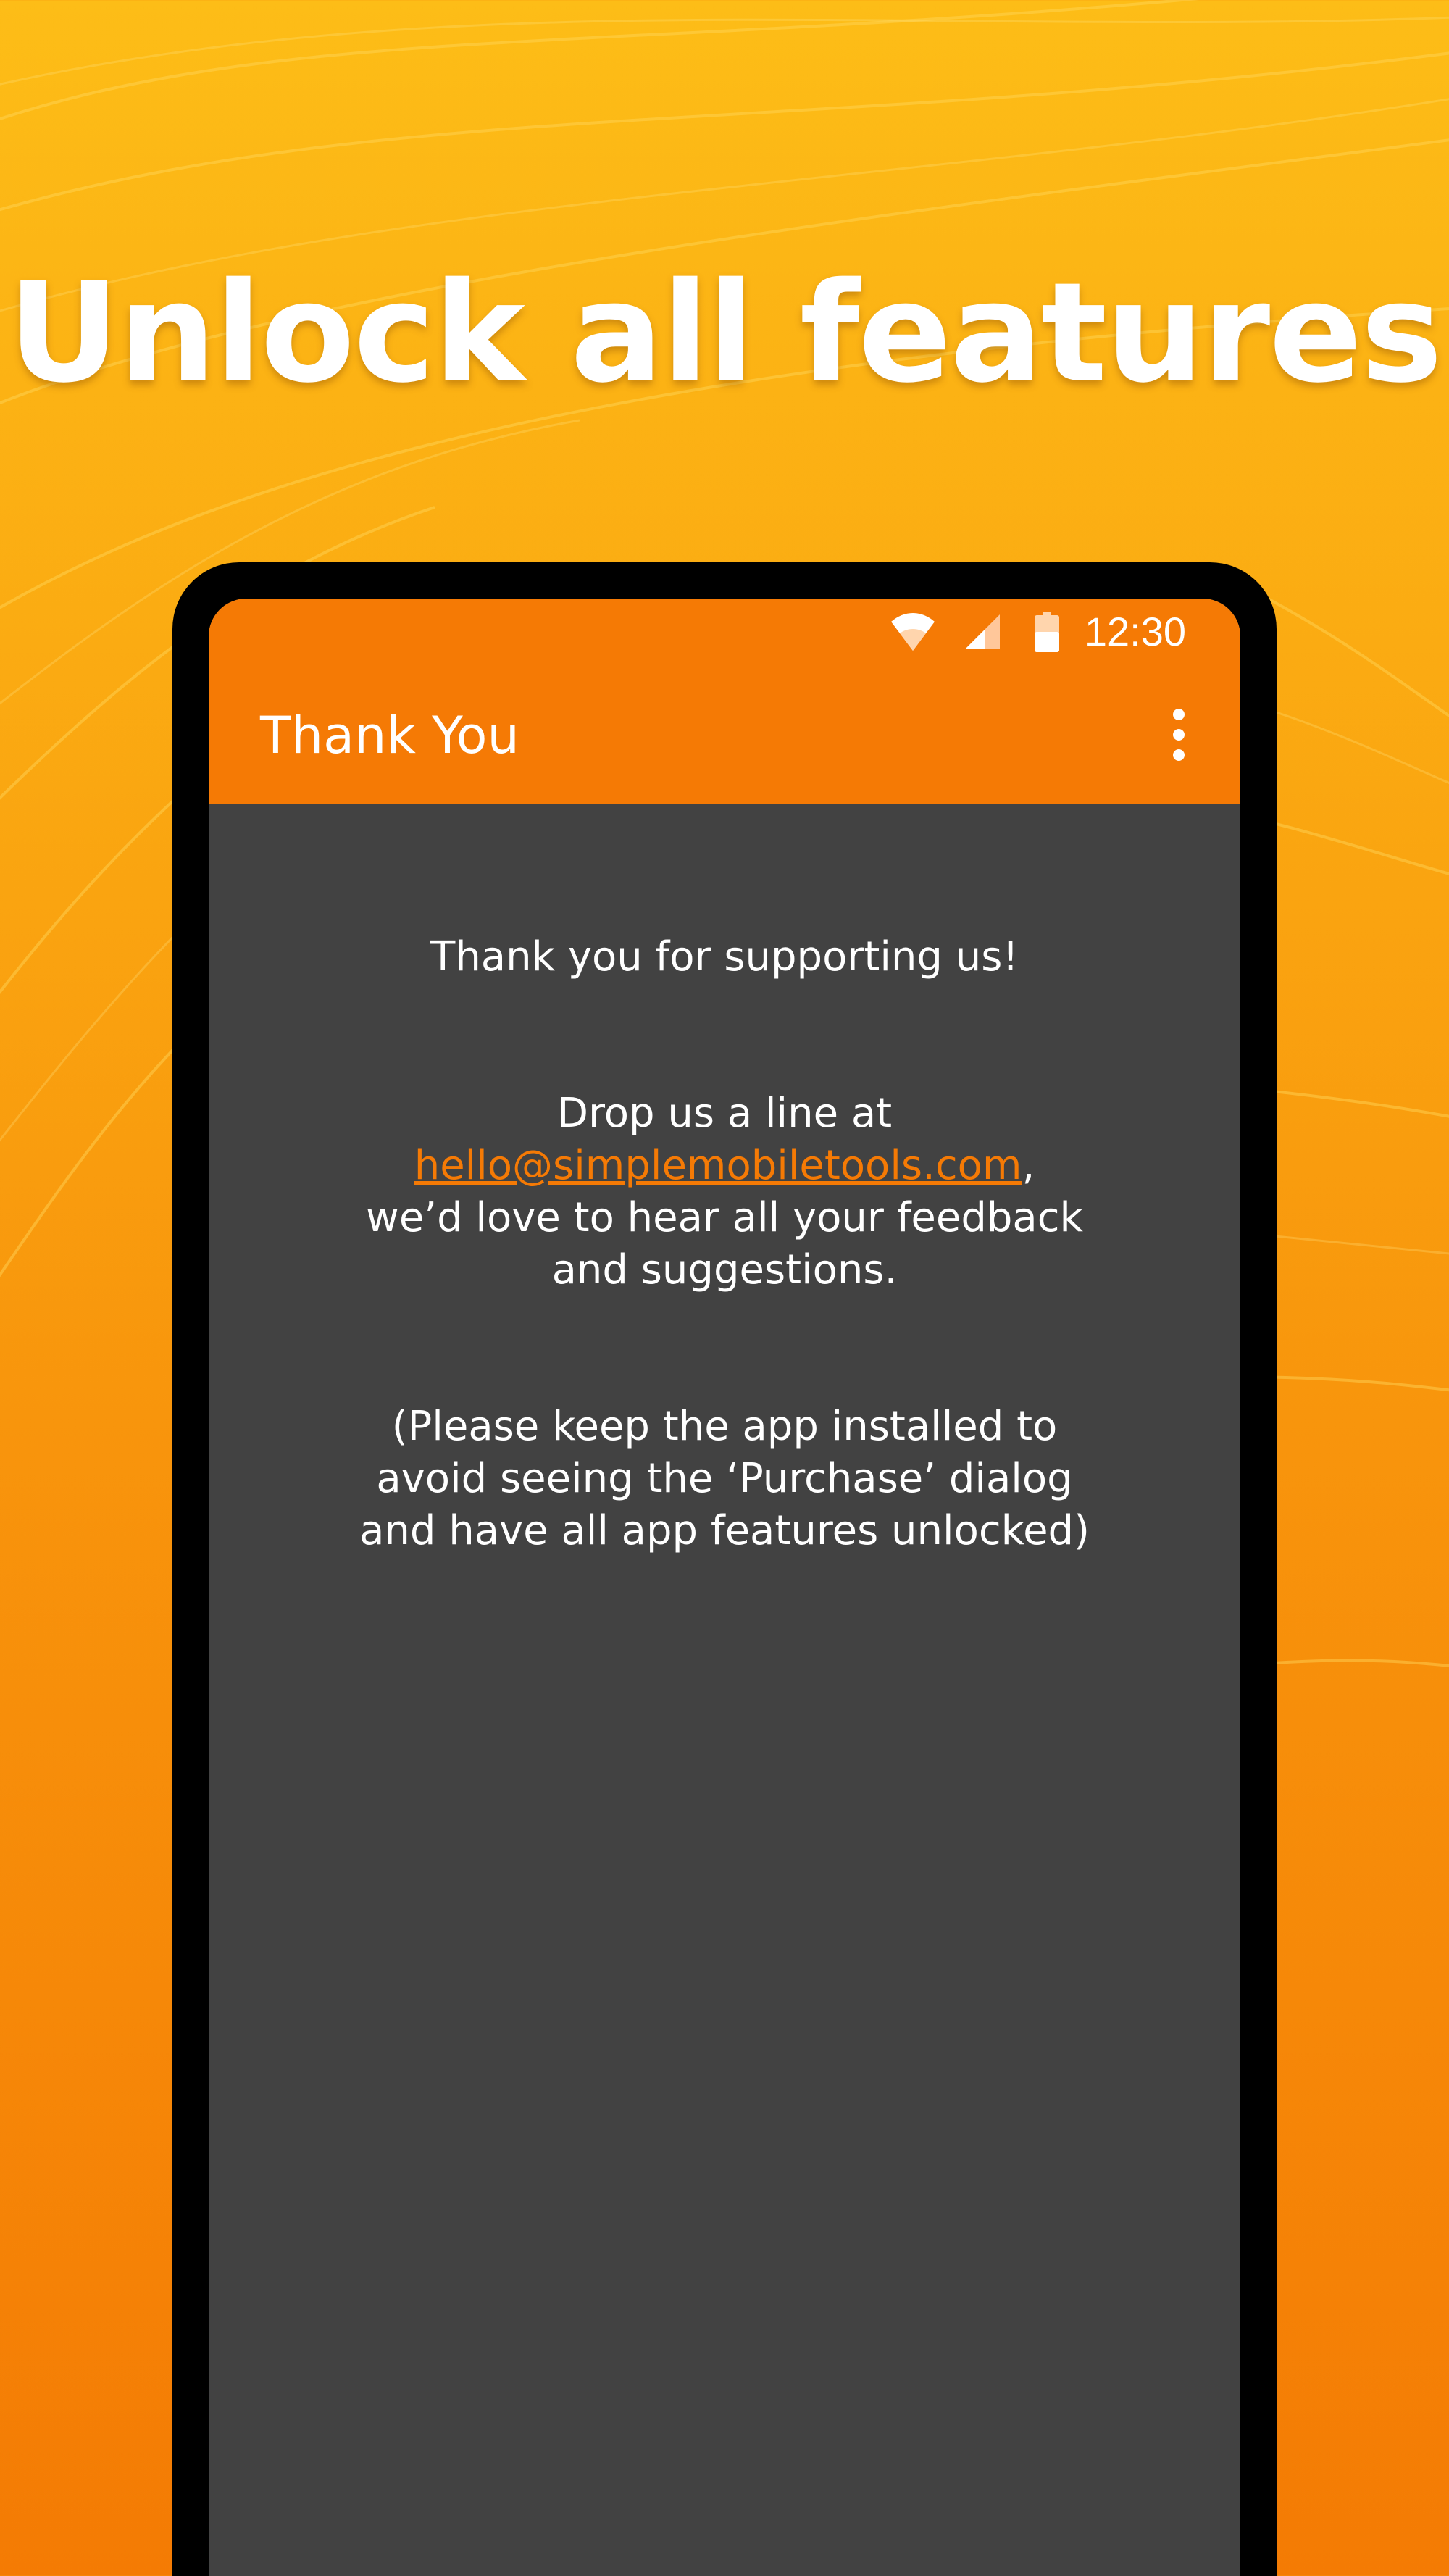 The width and height of the screenshot is (1449, 2576). Describe the element at coordinates (1179, 735) in the screenshot. I see `more-vert-icon` at that location.